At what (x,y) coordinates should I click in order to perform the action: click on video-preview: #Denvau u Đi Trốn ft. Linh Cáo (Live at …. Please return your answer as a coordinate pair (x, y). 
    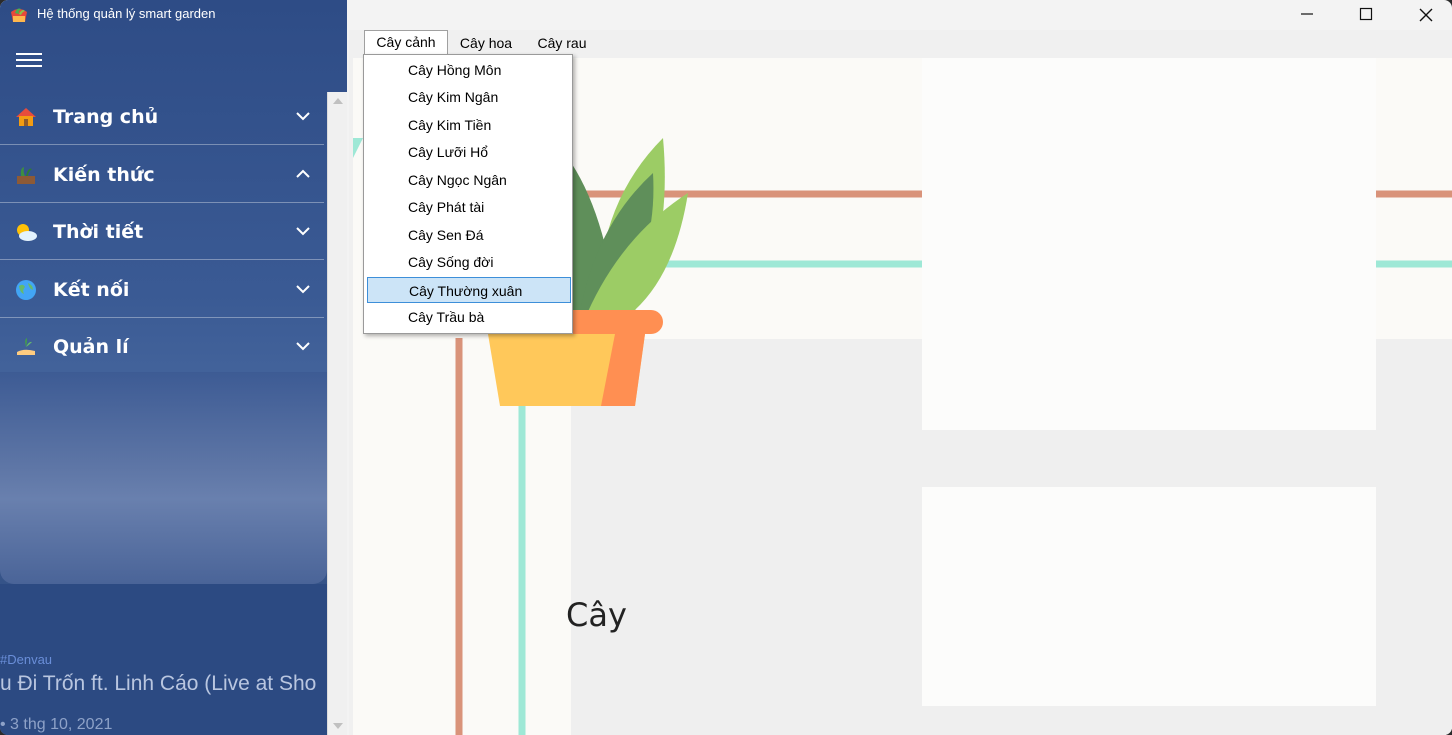
    Looking at the image, I should click on (163, 659).